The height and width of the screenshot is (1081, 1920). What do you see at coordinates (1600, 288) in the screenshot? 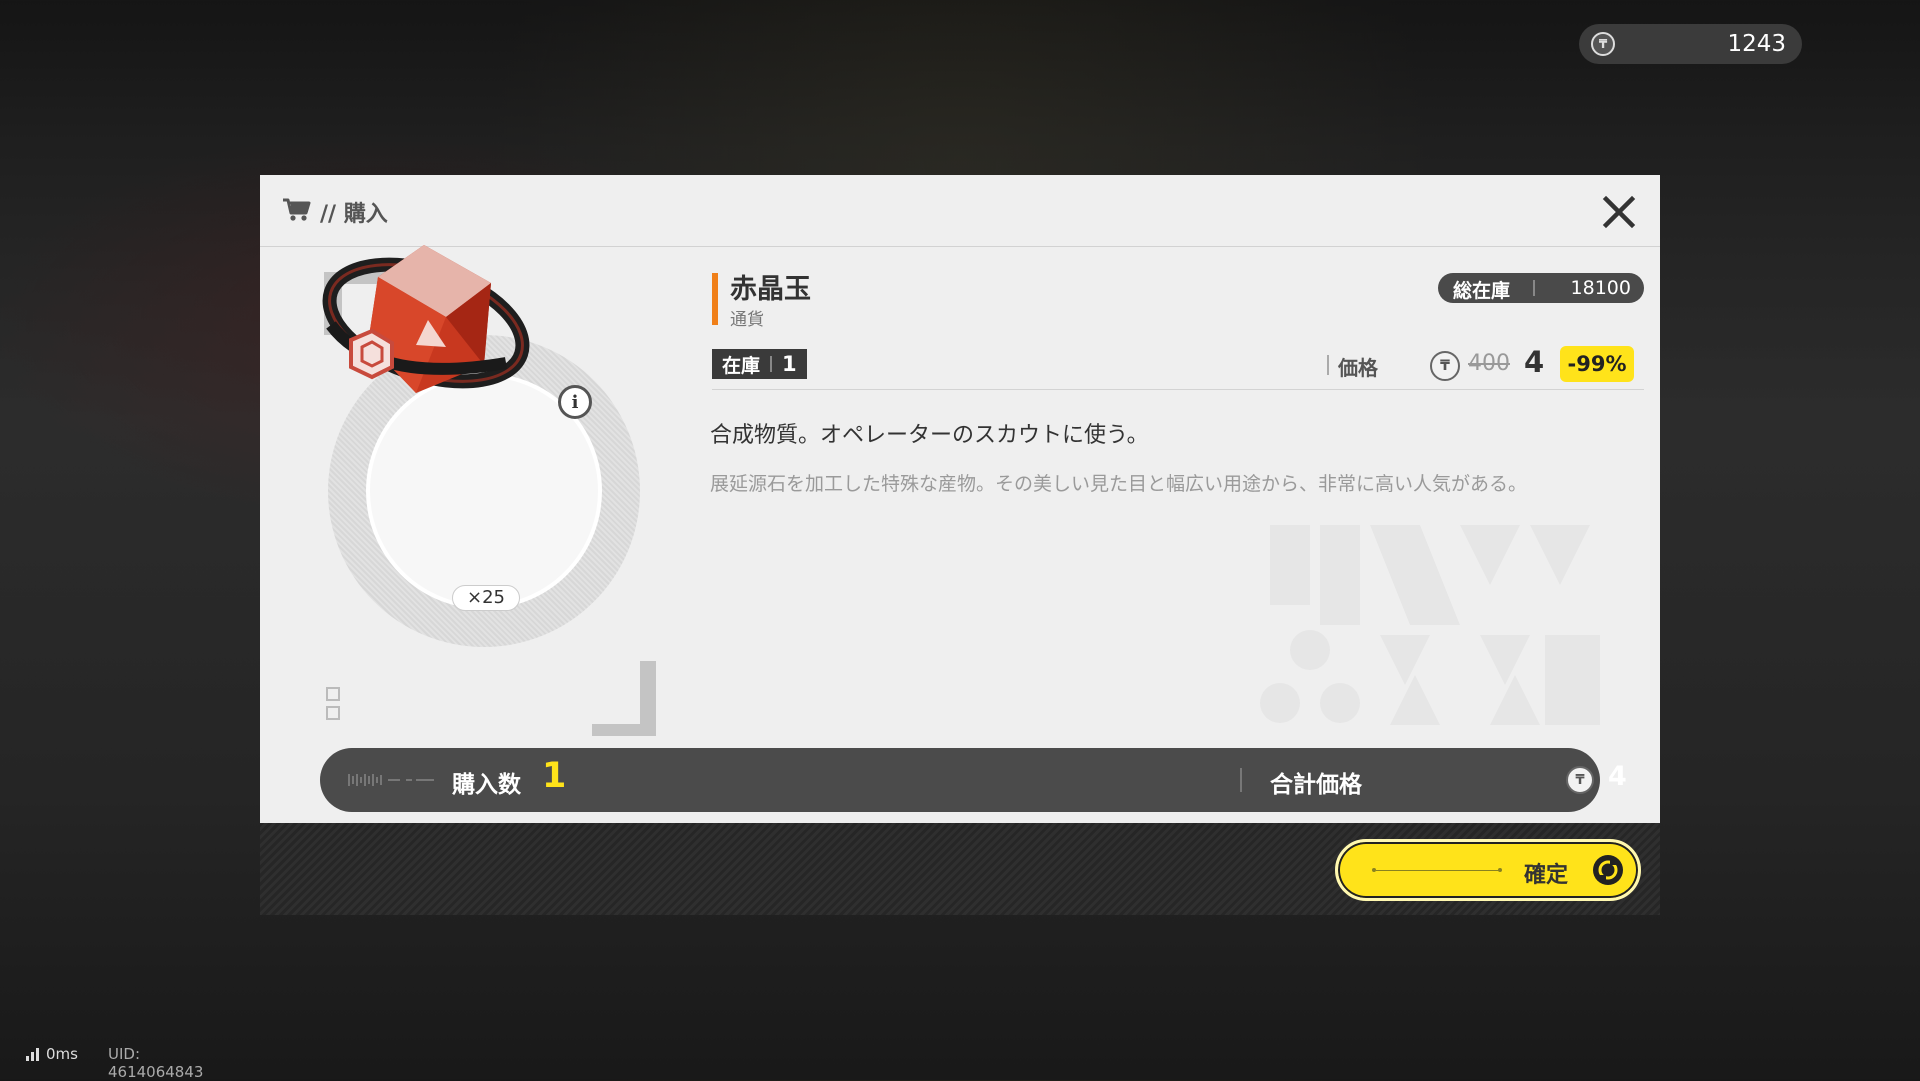
I see `total-stock-value: 18100` at bounding box center [1600, 288].